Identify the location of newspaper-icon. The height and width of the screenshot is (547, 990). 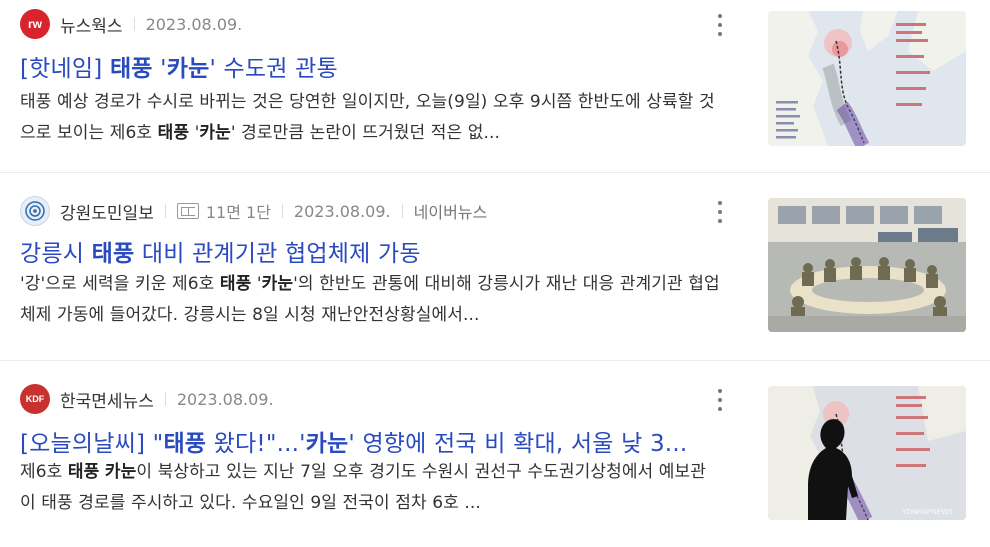
(187, 211).